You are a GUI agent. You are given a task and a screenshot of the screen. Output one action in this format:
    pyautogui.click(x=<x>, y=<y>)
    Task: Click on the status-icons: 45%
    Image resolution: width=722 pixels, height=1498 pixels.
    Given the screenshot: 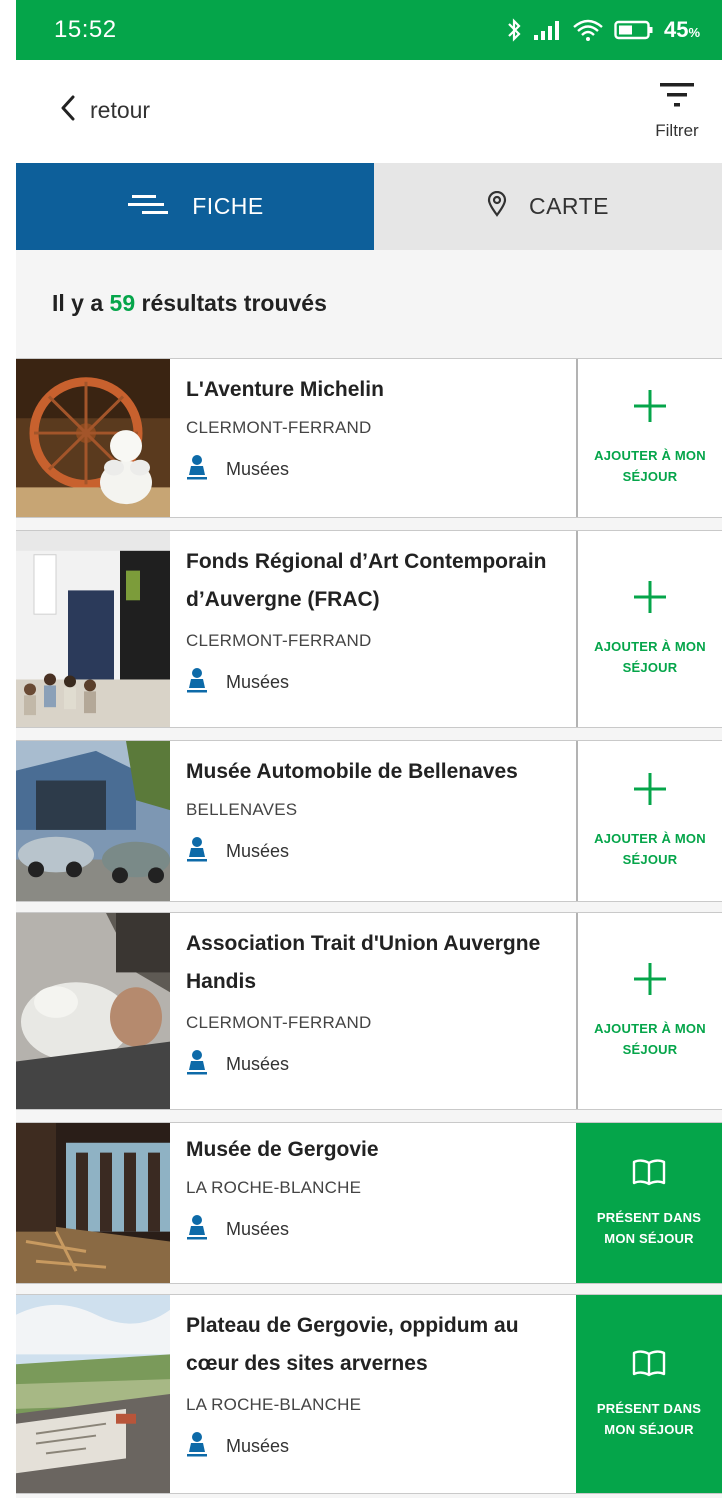 What is the action you would take?
    pyautogui.click(x=603, y=30)
    